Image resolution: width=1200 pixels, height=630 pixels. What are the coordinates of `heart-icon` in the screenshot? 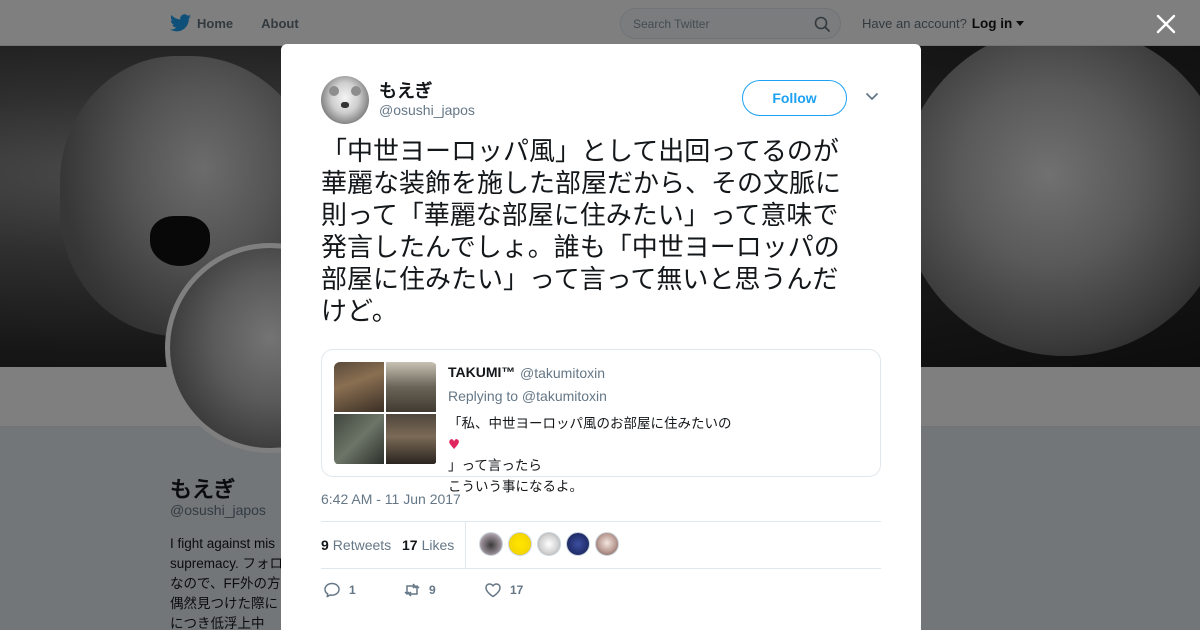 It's located at (493, 590).